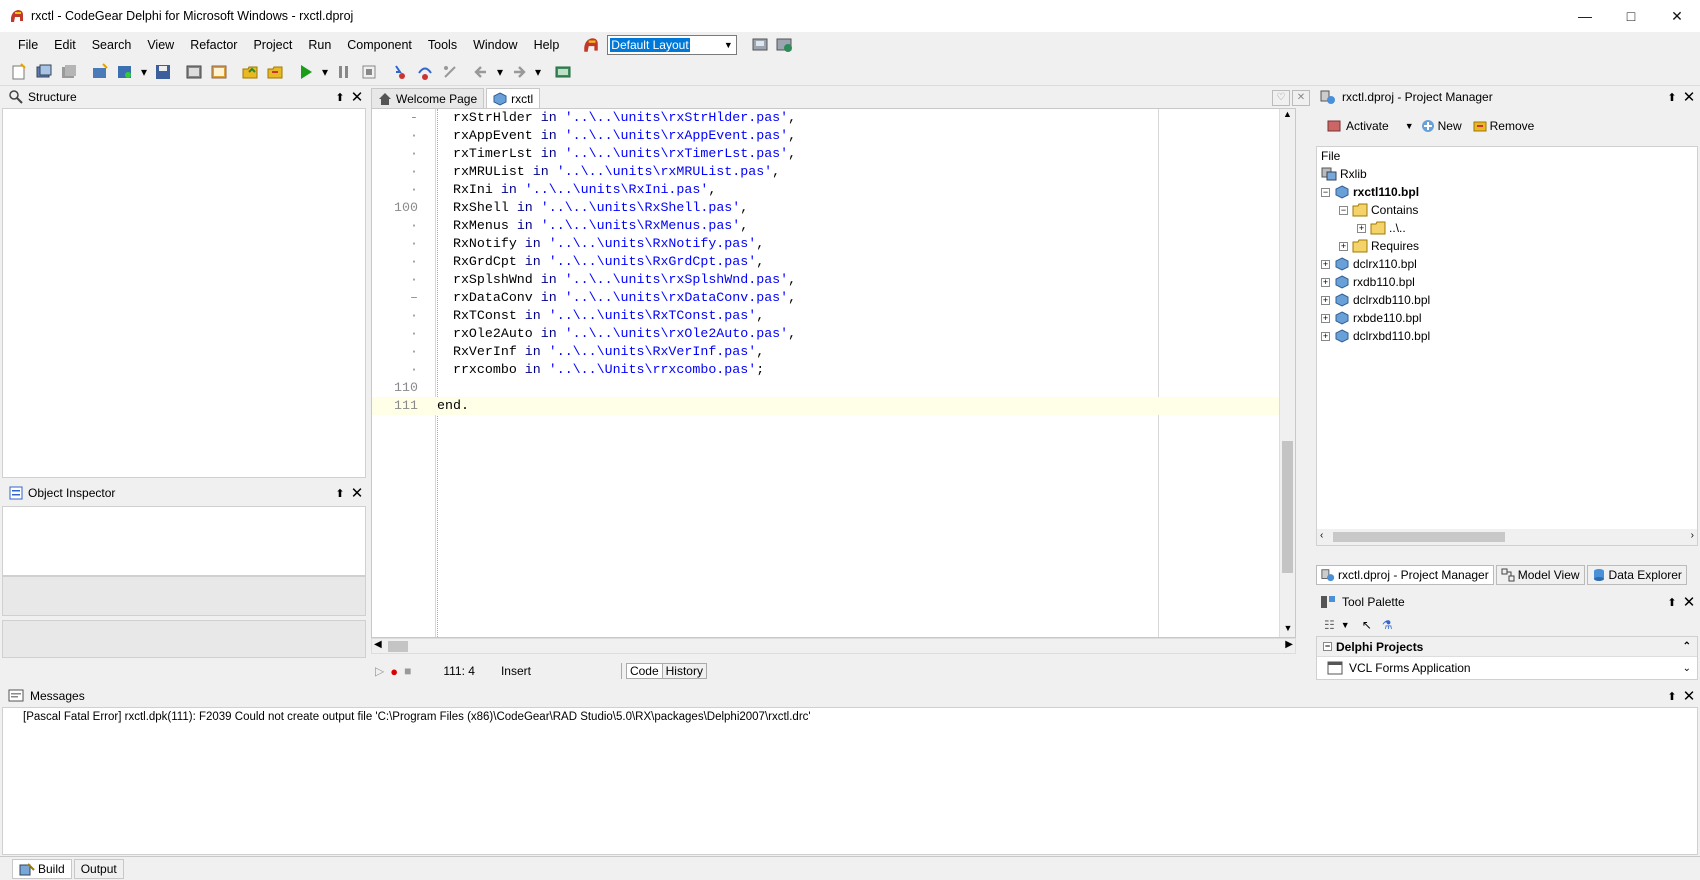  What do you see at coordinates (1375, 300) in the screenshot?
I see `tree-node-package: + dclrxdb110.bpl` at bounding box center [1375, 300].